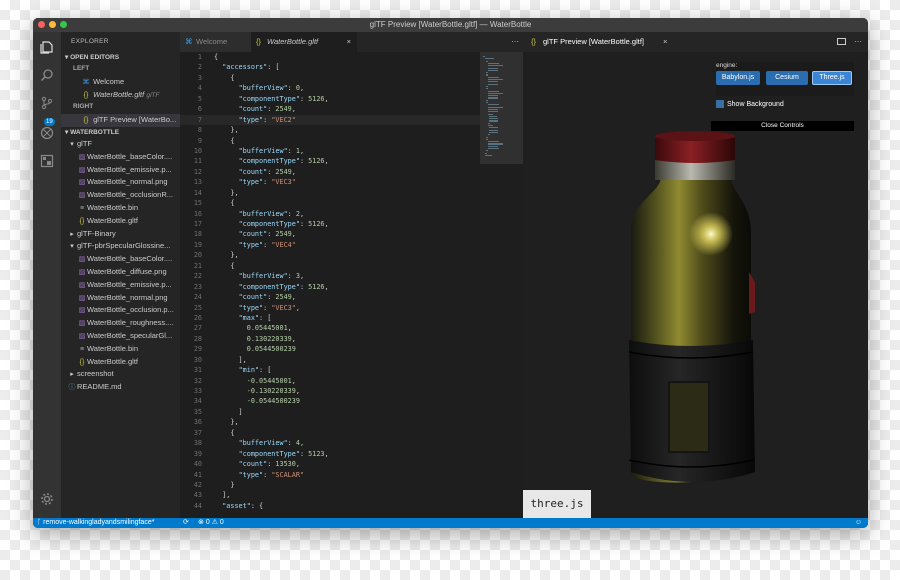 This screenshot has height=580, width=900. What do you see at coordinates (52, 24) in the screenshot?
I see `minimize-window-button` at bounding box center [52, 24].